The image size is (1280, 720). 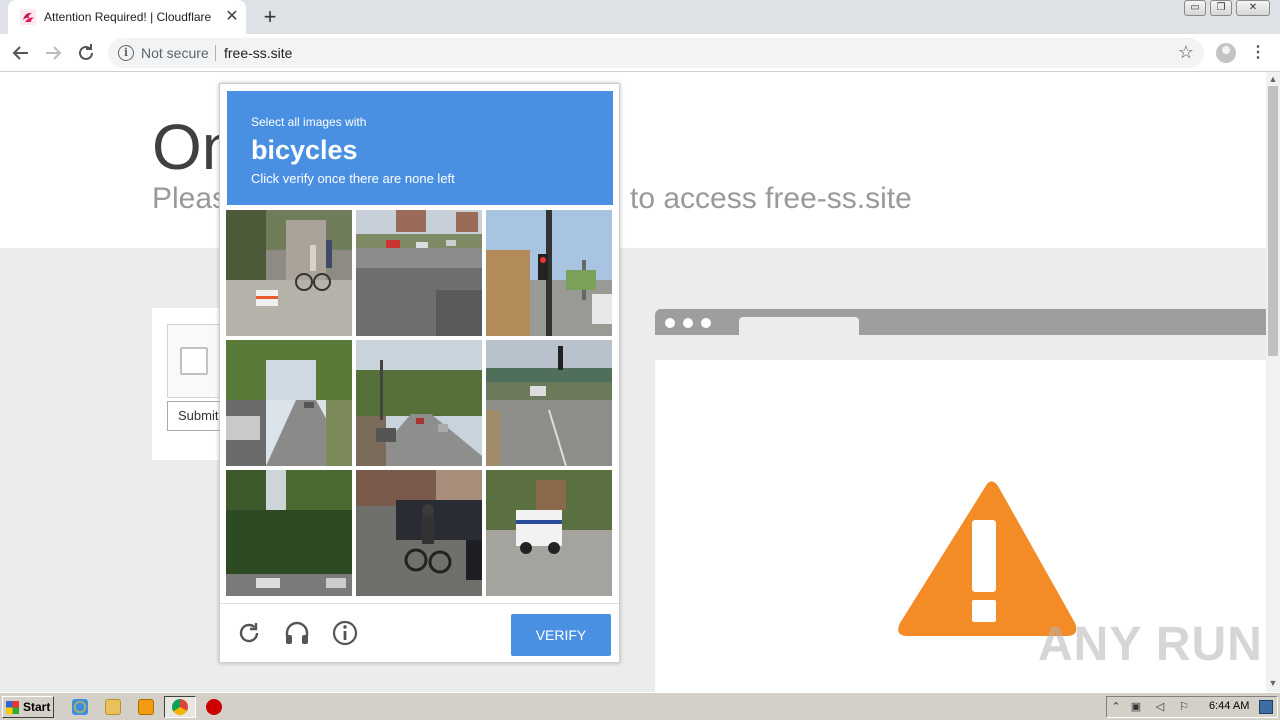 I want to click on minimize-button: ▭, so click(x=1195, y=8).